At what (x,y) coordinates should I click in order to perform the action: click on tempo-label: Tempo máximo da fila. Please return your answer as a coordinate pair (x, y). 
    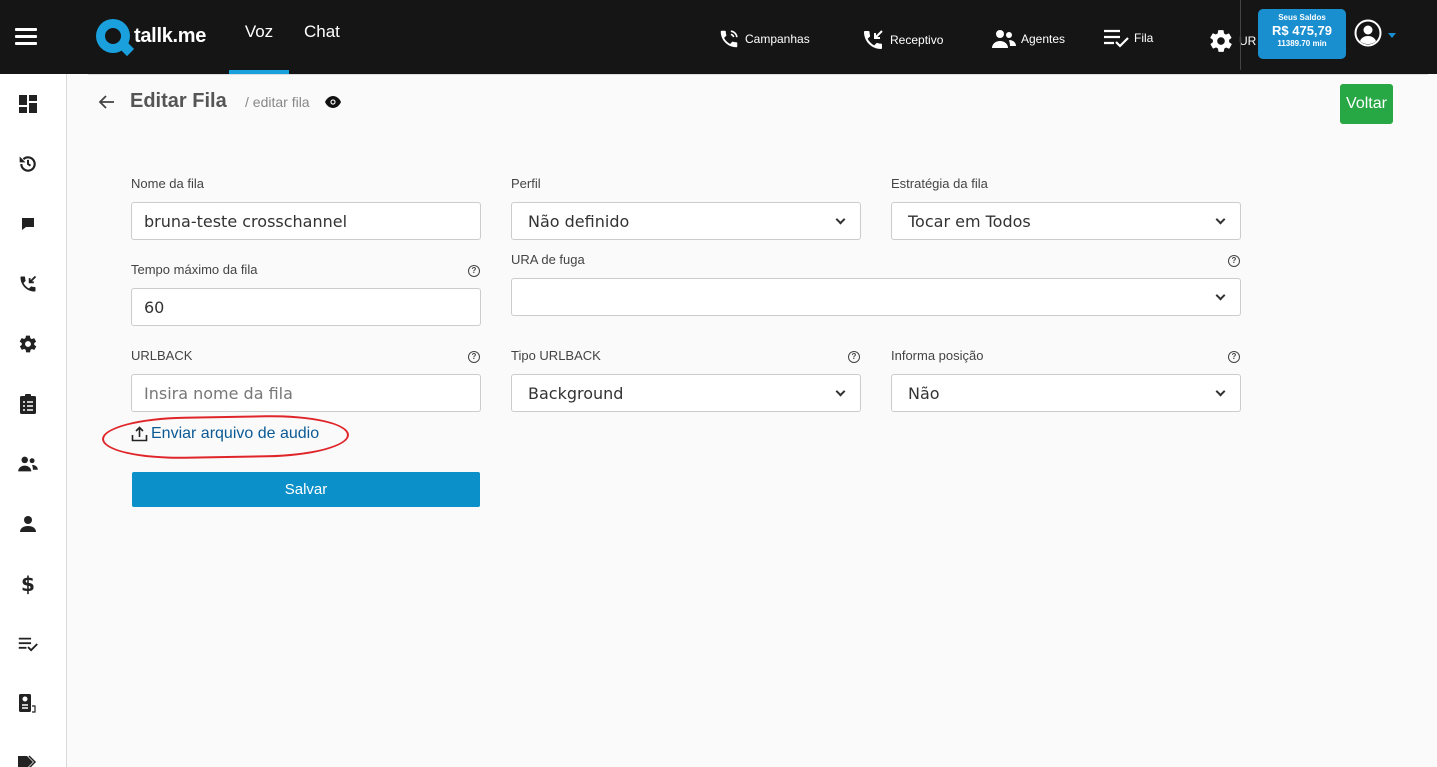
    Looking at the image, I should click on (194, 269).